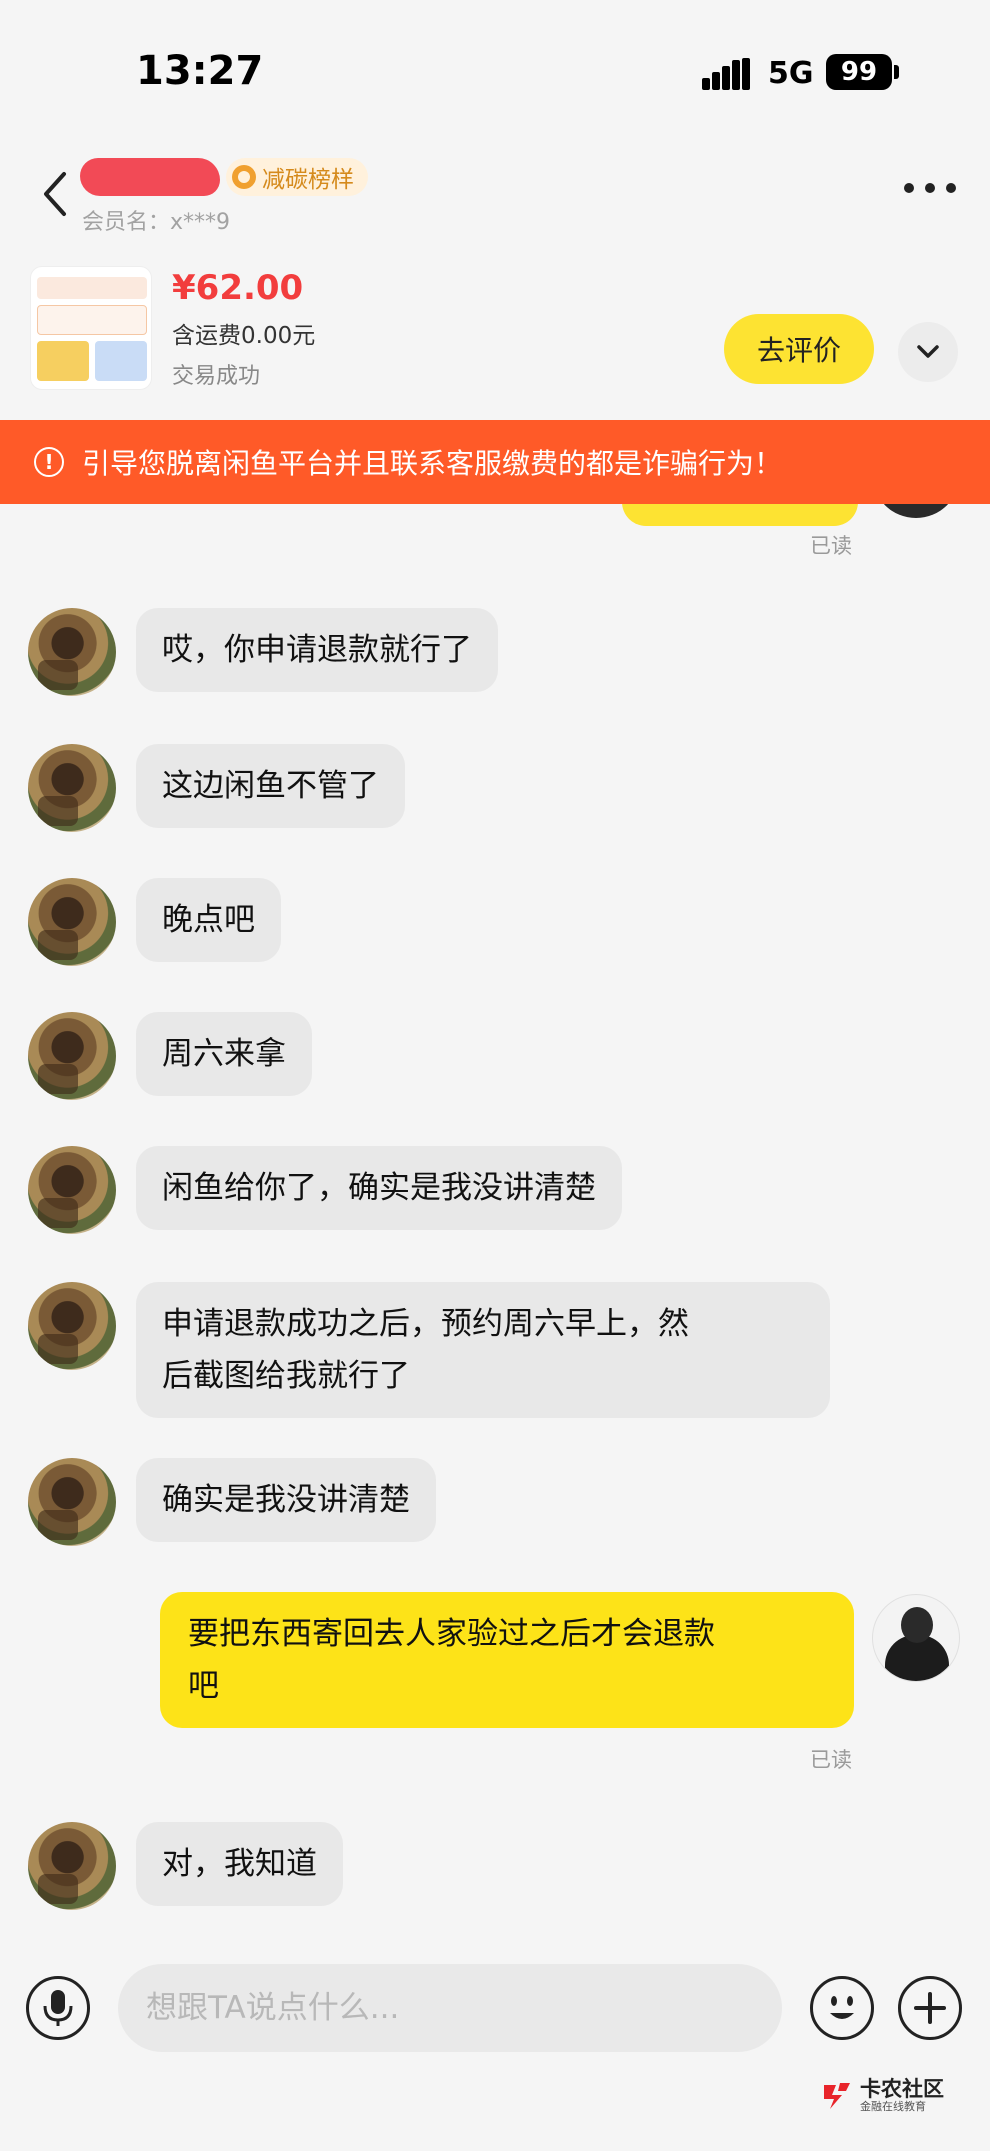  I want to click on member-name: 会员名：x***9, so click(156, 222).